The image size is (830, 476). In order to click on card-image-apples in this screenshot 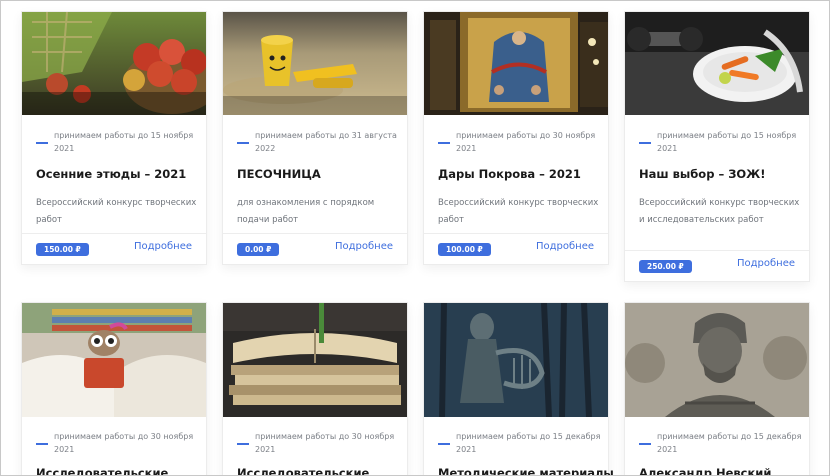, I will do `click(114, 63)`.